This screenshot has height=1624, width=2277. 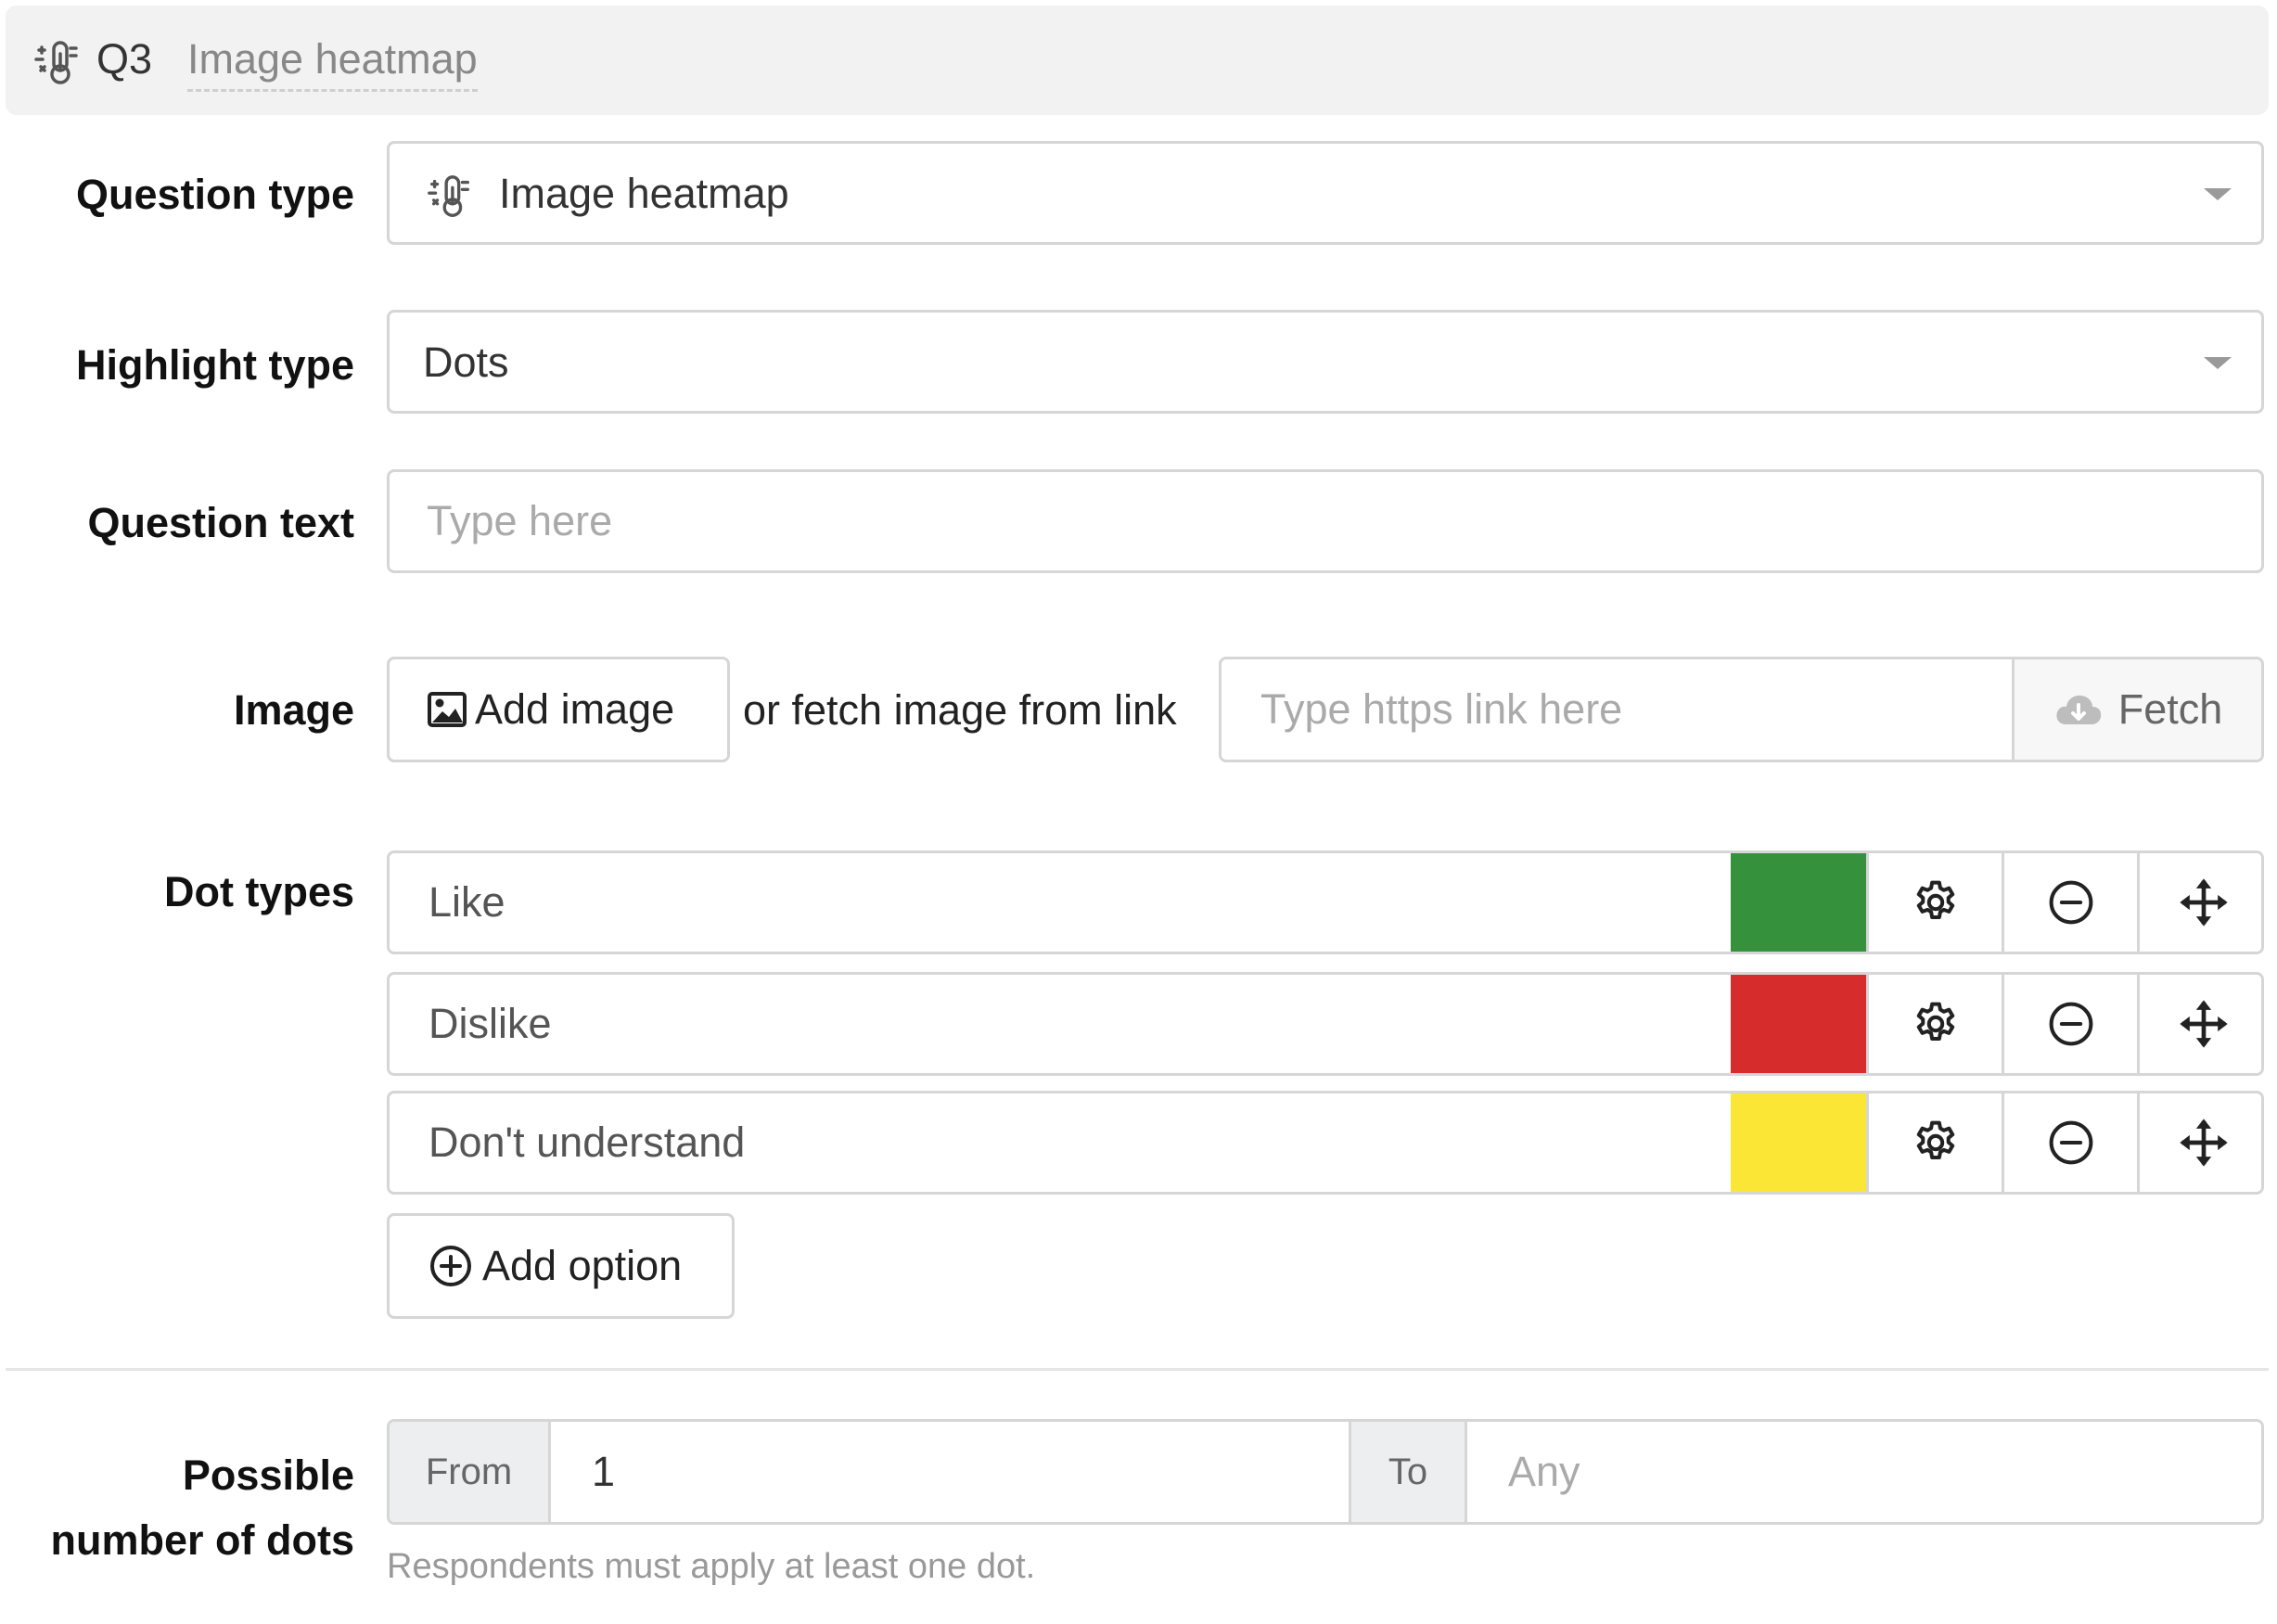 What do you see at coordinates (214, 194) in the screenshot?
I see `question-type-label: Question type` at bounding box center [214, 194].